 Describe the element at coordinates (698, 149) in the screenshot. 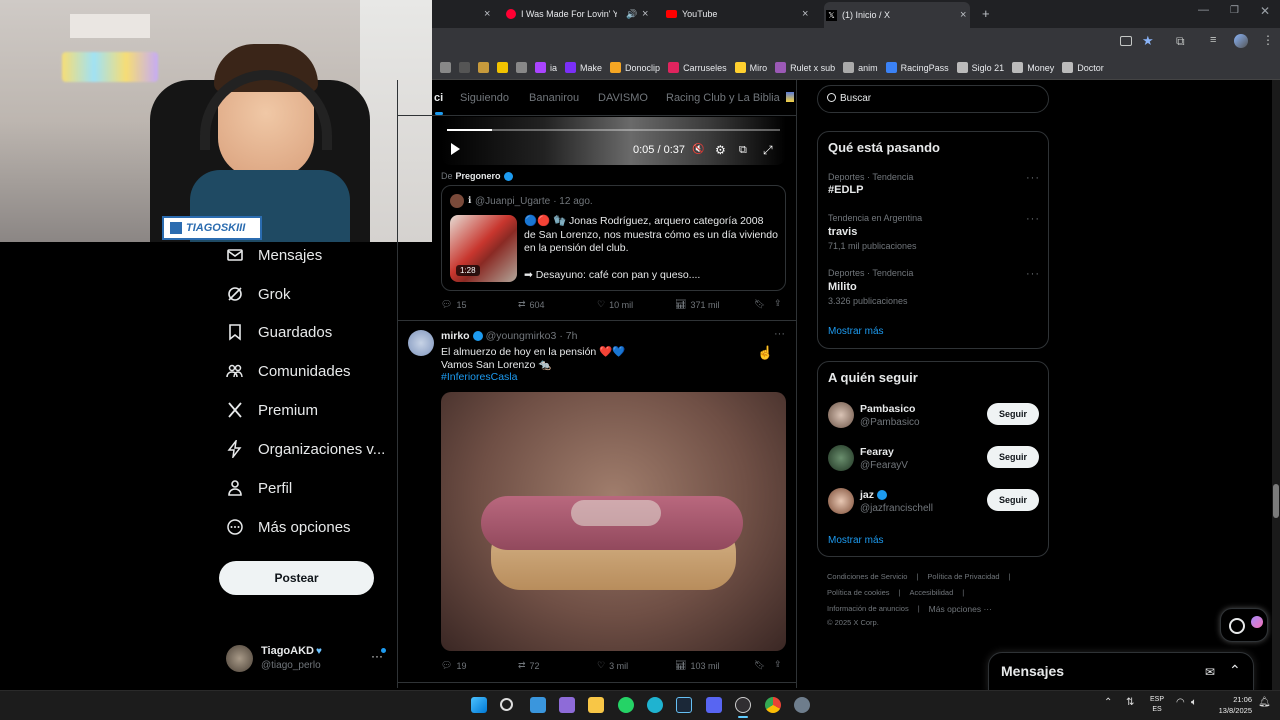

I see `mute-icon: 🔇` at that location.